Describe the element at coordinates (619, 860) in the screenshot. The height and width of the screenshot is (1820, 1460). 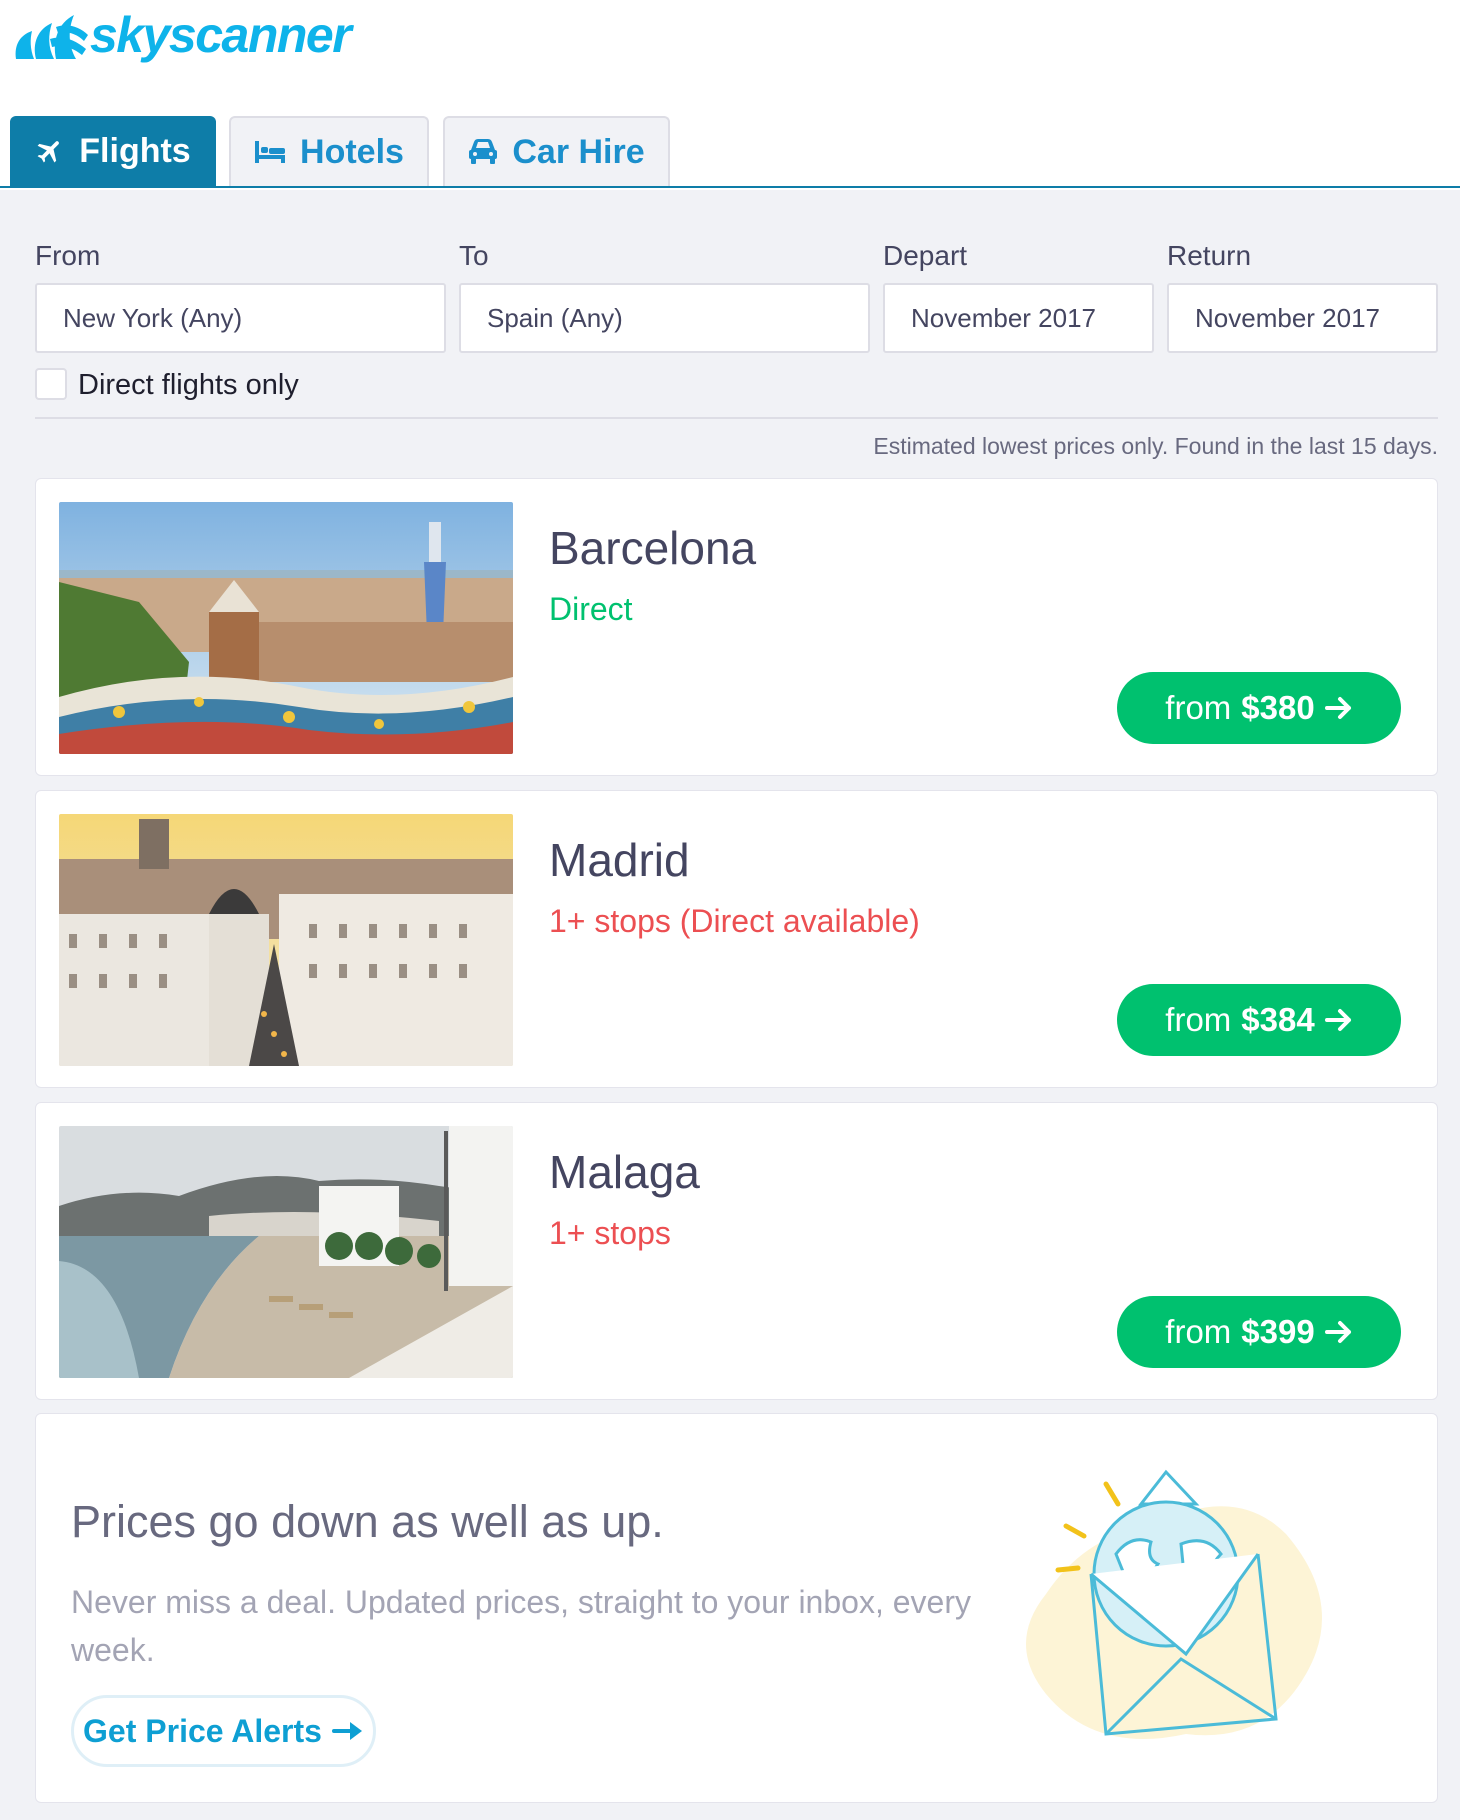
I see `city-name: Madrid` at that location.